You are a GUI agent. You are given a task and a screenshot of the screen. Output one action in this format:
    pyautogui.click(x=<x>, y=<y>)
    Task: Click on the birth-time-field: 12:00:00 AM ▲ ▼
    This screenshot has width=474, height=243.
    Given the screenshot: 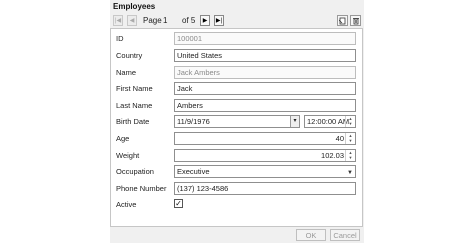 What is the action you would take?
    pyautogui.click(x=330, y=121)
    